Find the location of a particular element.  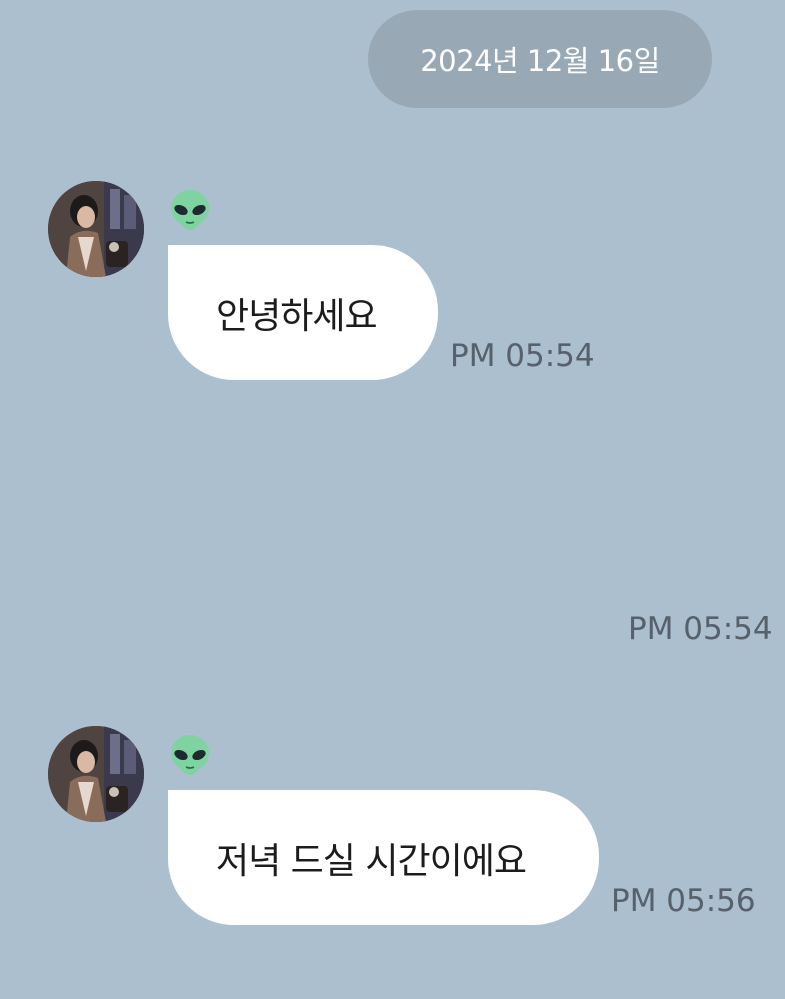

date-divider: 2024년 12월 16일 is located at coordinates (540, 59).